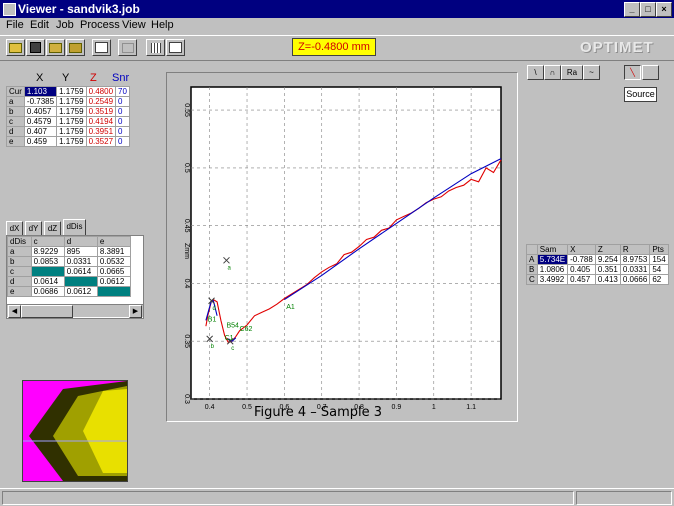 The height and width of the screenshot is (506, 674). Describe the element at coordinates (65, 25) in the screenshot. I see `menu-job: Job` at that location.